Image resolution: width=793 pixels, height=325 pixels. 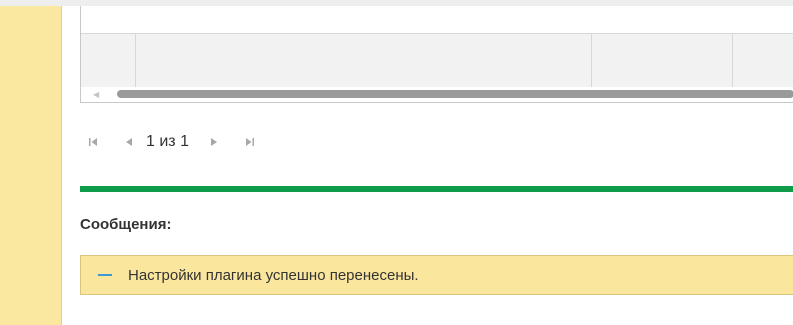 What do you see at coordinates (129, 142) in the screenshot?
I see `previous-page-icon` at bounding box center [129, 142].